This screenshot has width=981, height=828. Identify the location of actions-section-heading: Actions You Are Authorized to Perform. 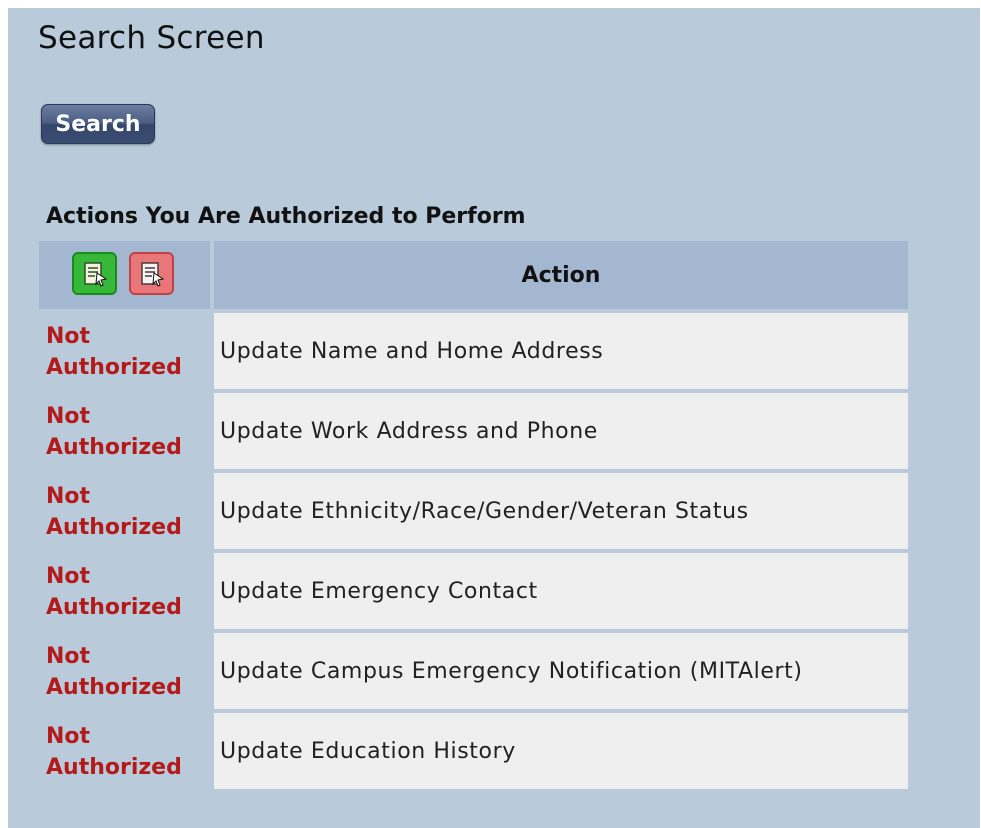
(286, 216).